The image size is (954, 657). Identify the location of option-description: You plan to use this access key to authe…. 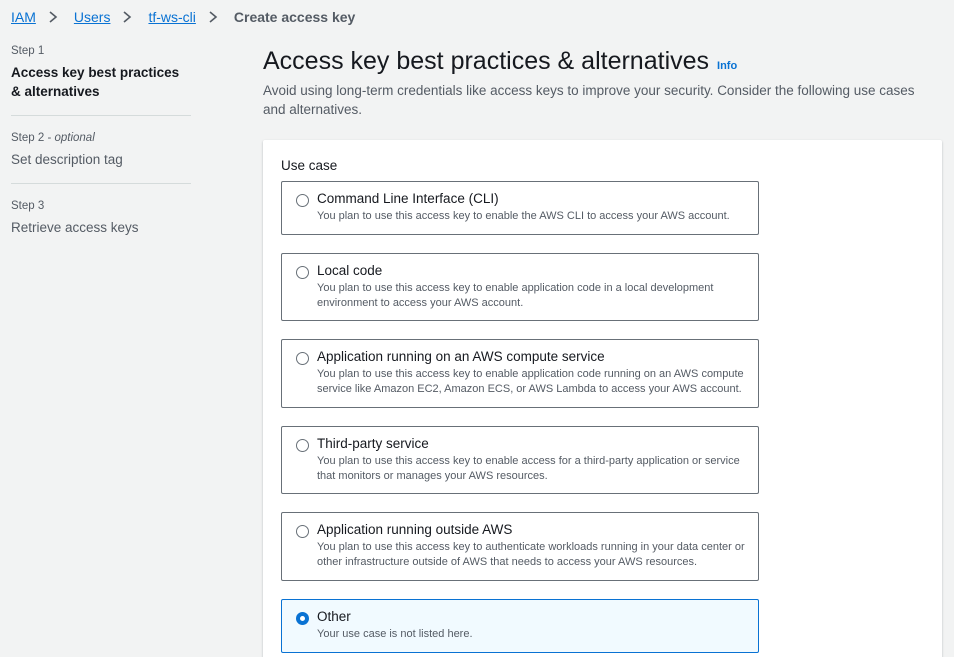
(531, 554).